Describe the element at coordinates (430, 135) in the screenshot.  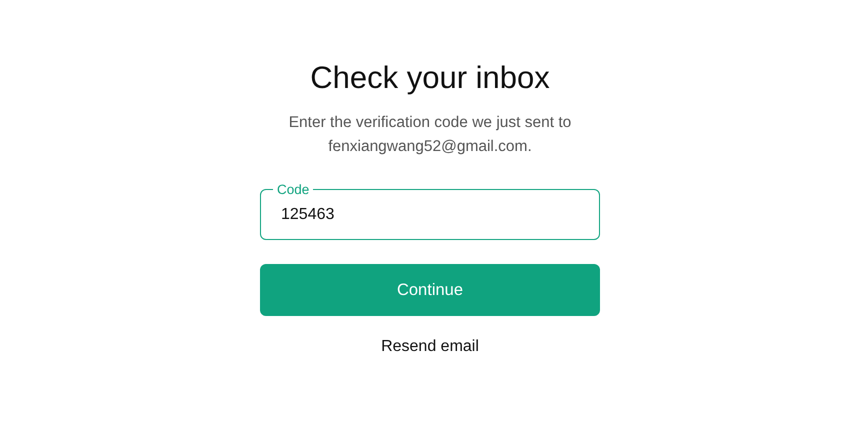
I see `instruction-text: Enter the verification code we just sent to fenxiangwang52@gmail.com.` at that location.